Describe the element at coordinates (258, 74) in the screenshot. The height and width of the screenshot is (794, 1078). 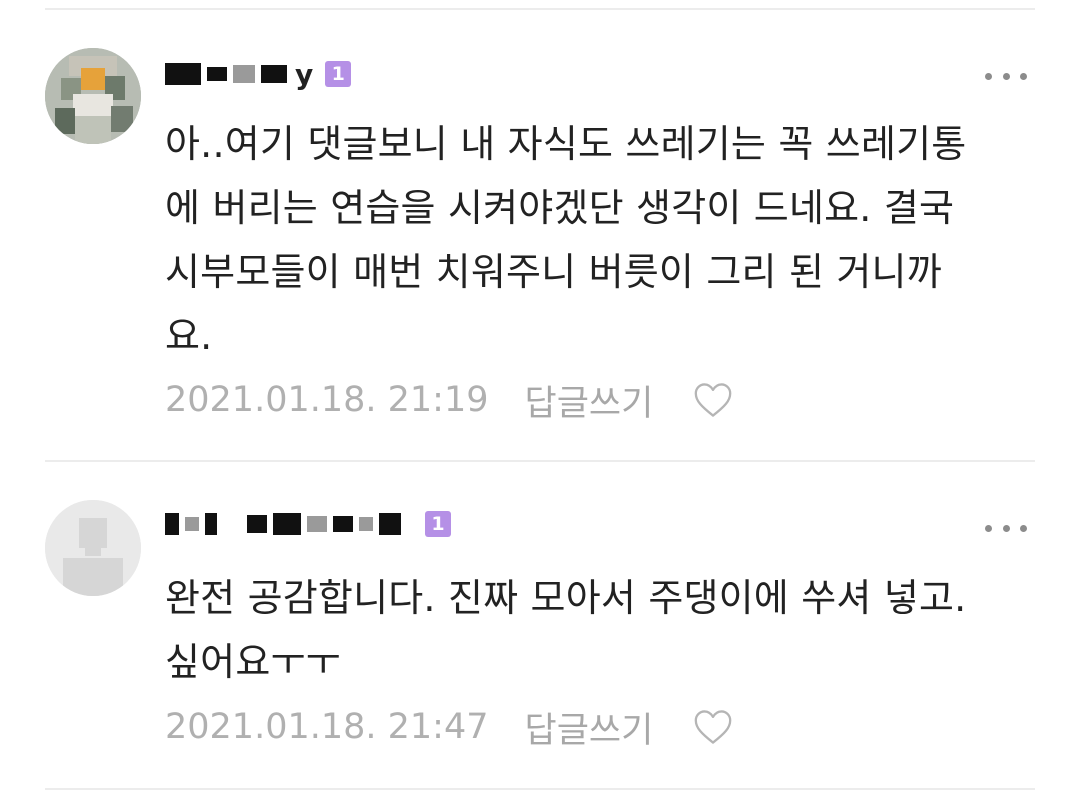
I see `username: y 1` at that location.